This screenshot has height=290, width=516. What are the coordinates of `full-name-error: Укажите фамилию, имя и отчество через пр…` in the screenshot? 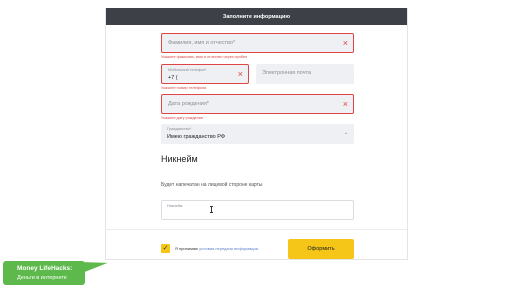 It's located at (204, 57).